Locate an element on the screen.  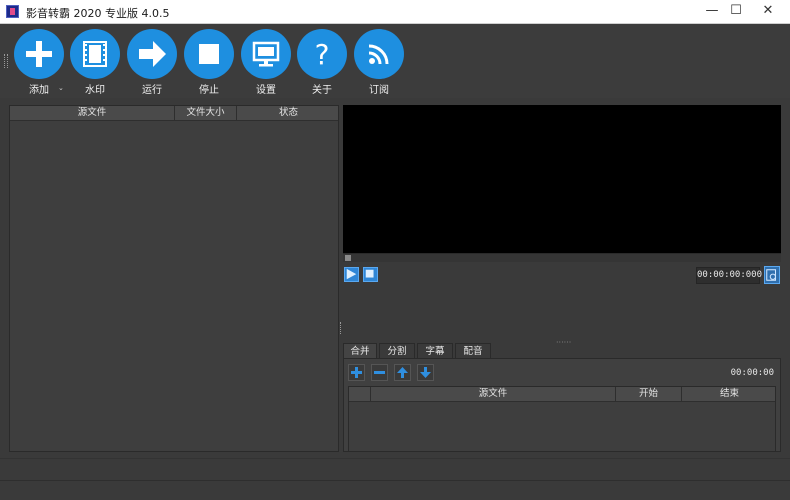
watermark-button: 水印 is located at coordinates (95, 62).